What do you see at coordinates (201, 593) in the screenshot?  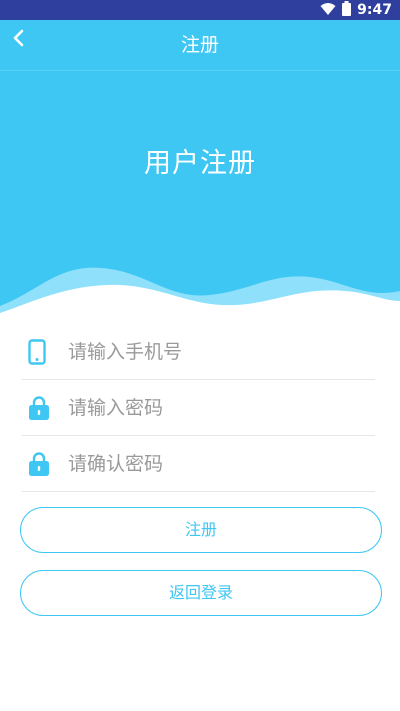 I see `back-to-login-button: 返回登录` at bounding box center [201, 593].